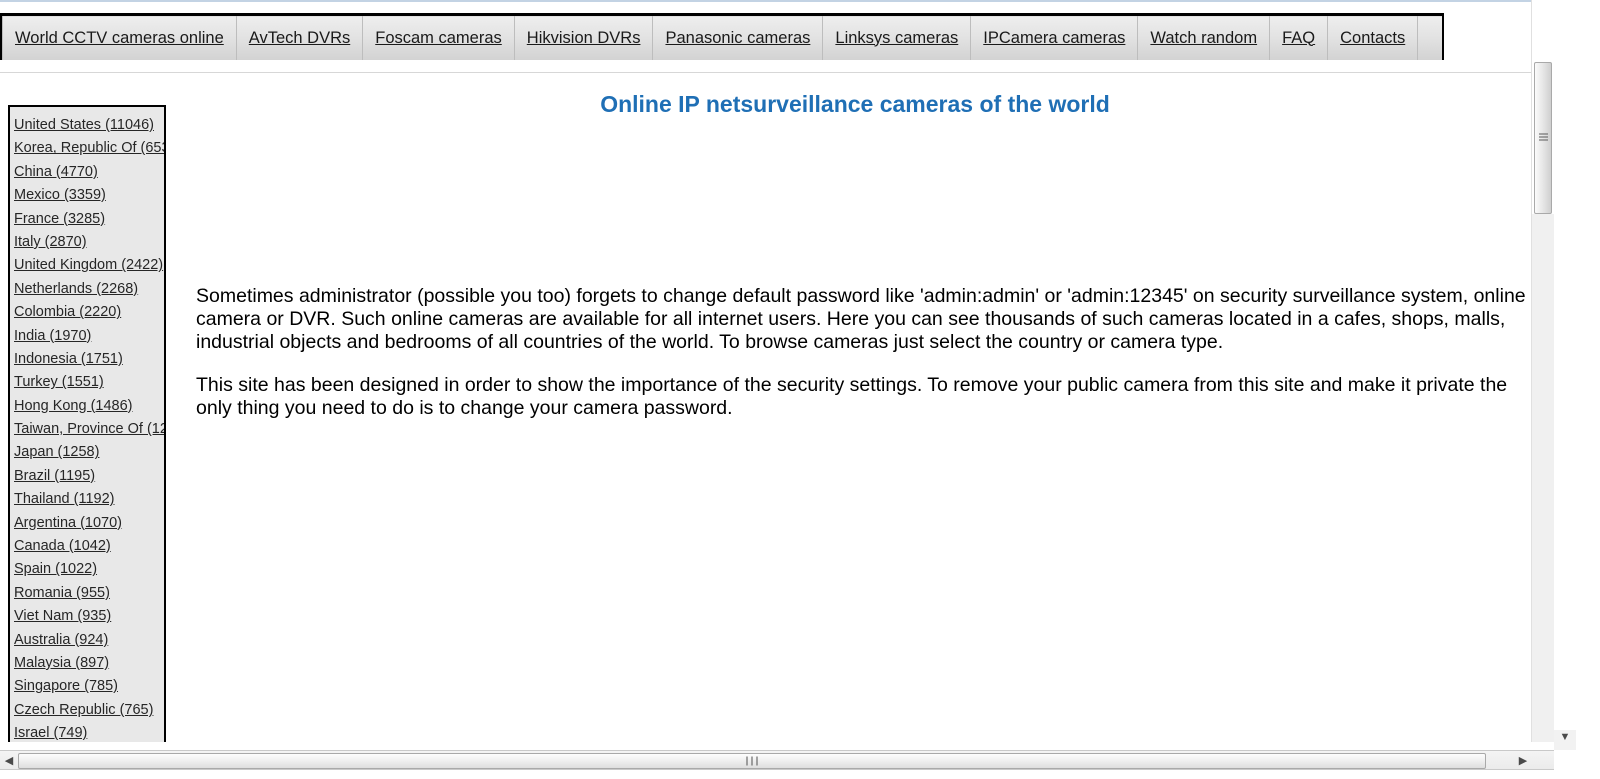  I want to click on list-item: Australia (924), so click(87, 639).